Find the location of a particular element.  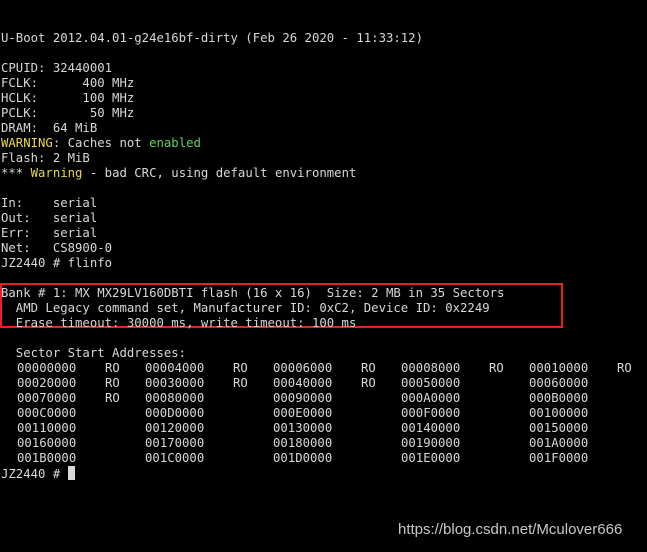

sector-address: 00000000 is located at coordinates (47, 368).